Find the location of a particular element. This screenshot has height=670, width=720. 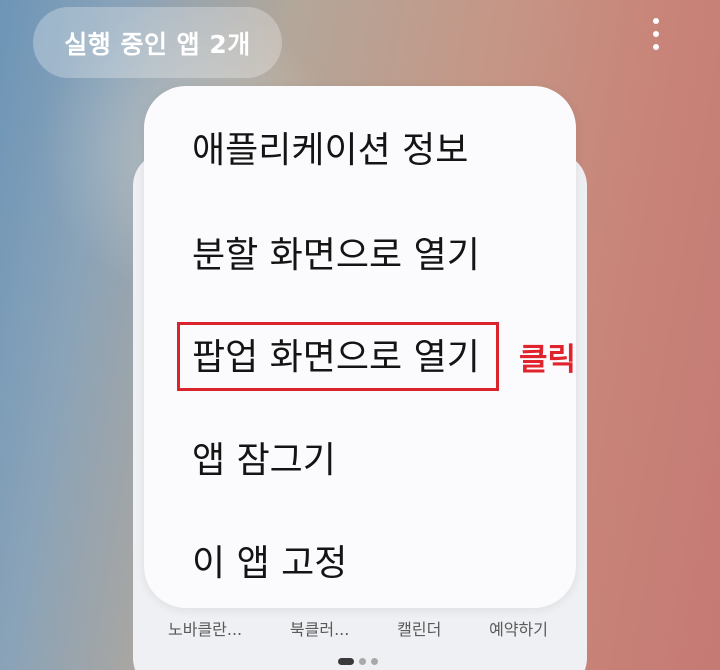

shortcut-label: 예약하기 is located at coordinates (518, 629).